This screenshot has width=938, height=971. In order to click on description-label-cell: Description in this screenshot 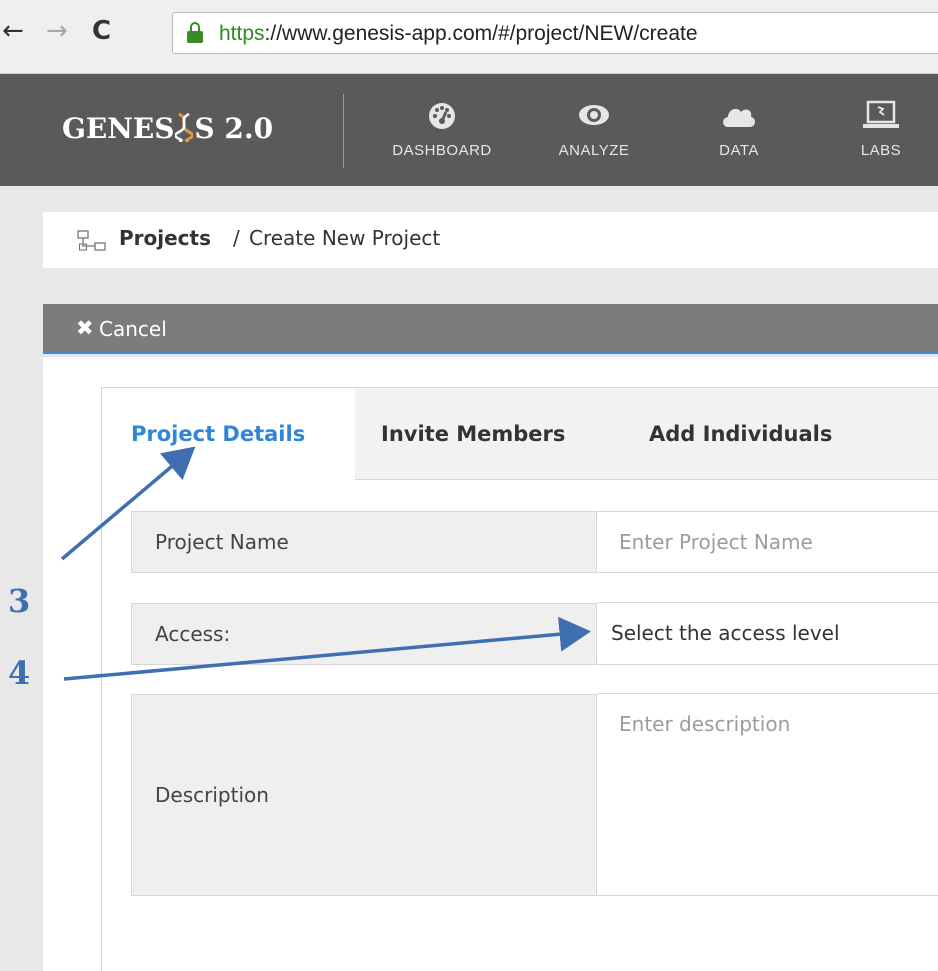, I will do `click(364, 795)`.